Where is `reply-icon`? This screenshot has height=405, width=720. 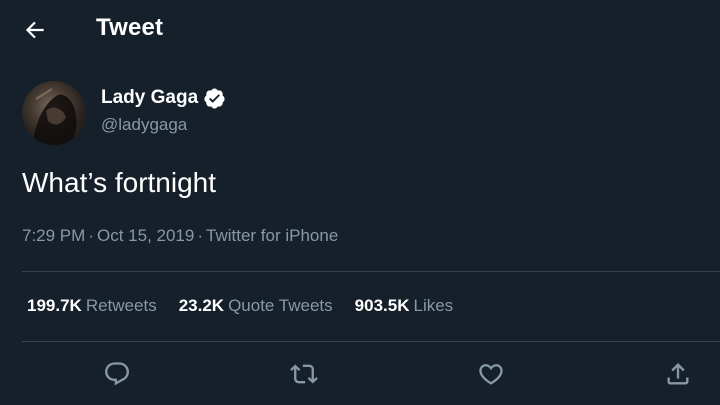 reply-icon is located at coordinates (117, 374).